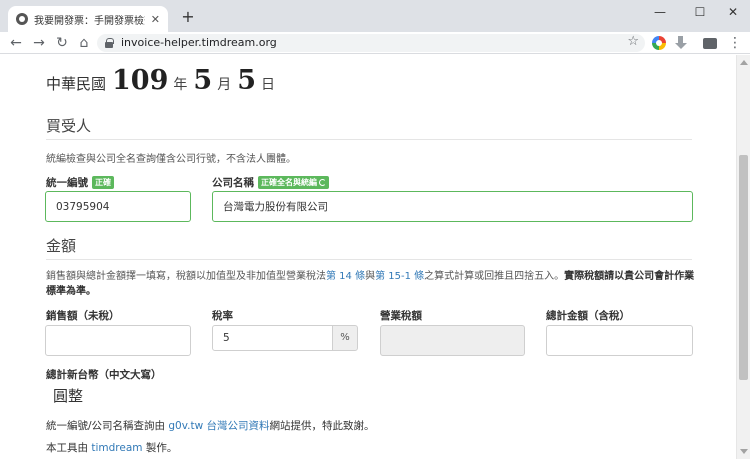  I want to click on address-bar: invoice-helper.timdream.org ☆, so click(371, 43).